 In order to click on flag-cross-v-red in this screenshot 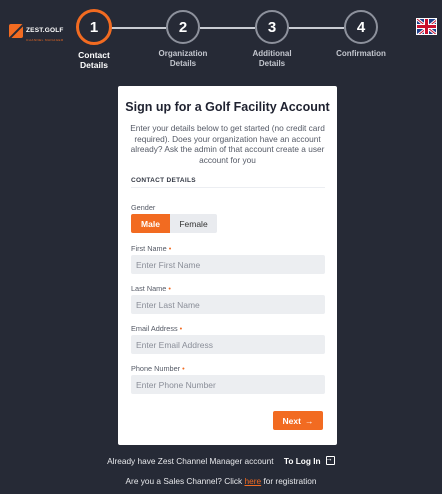, I will do `click(426, 26)`.